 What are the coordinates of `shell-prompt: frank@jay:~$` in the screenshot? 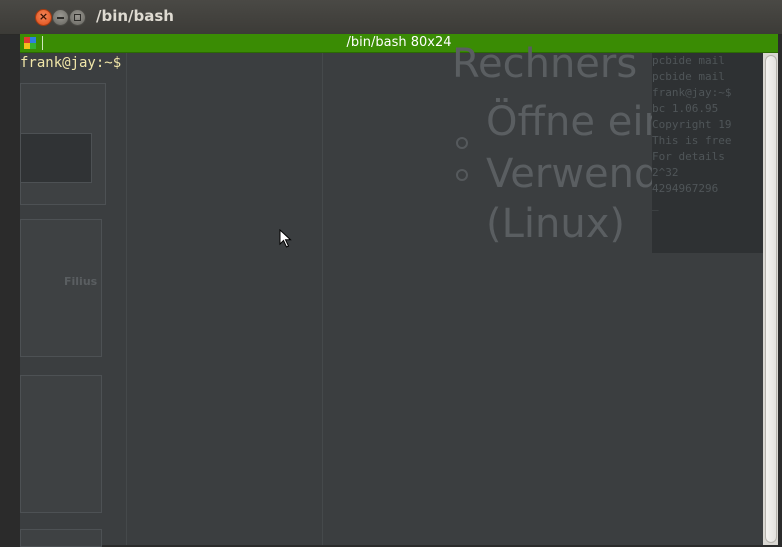 It's located at (70, 63).